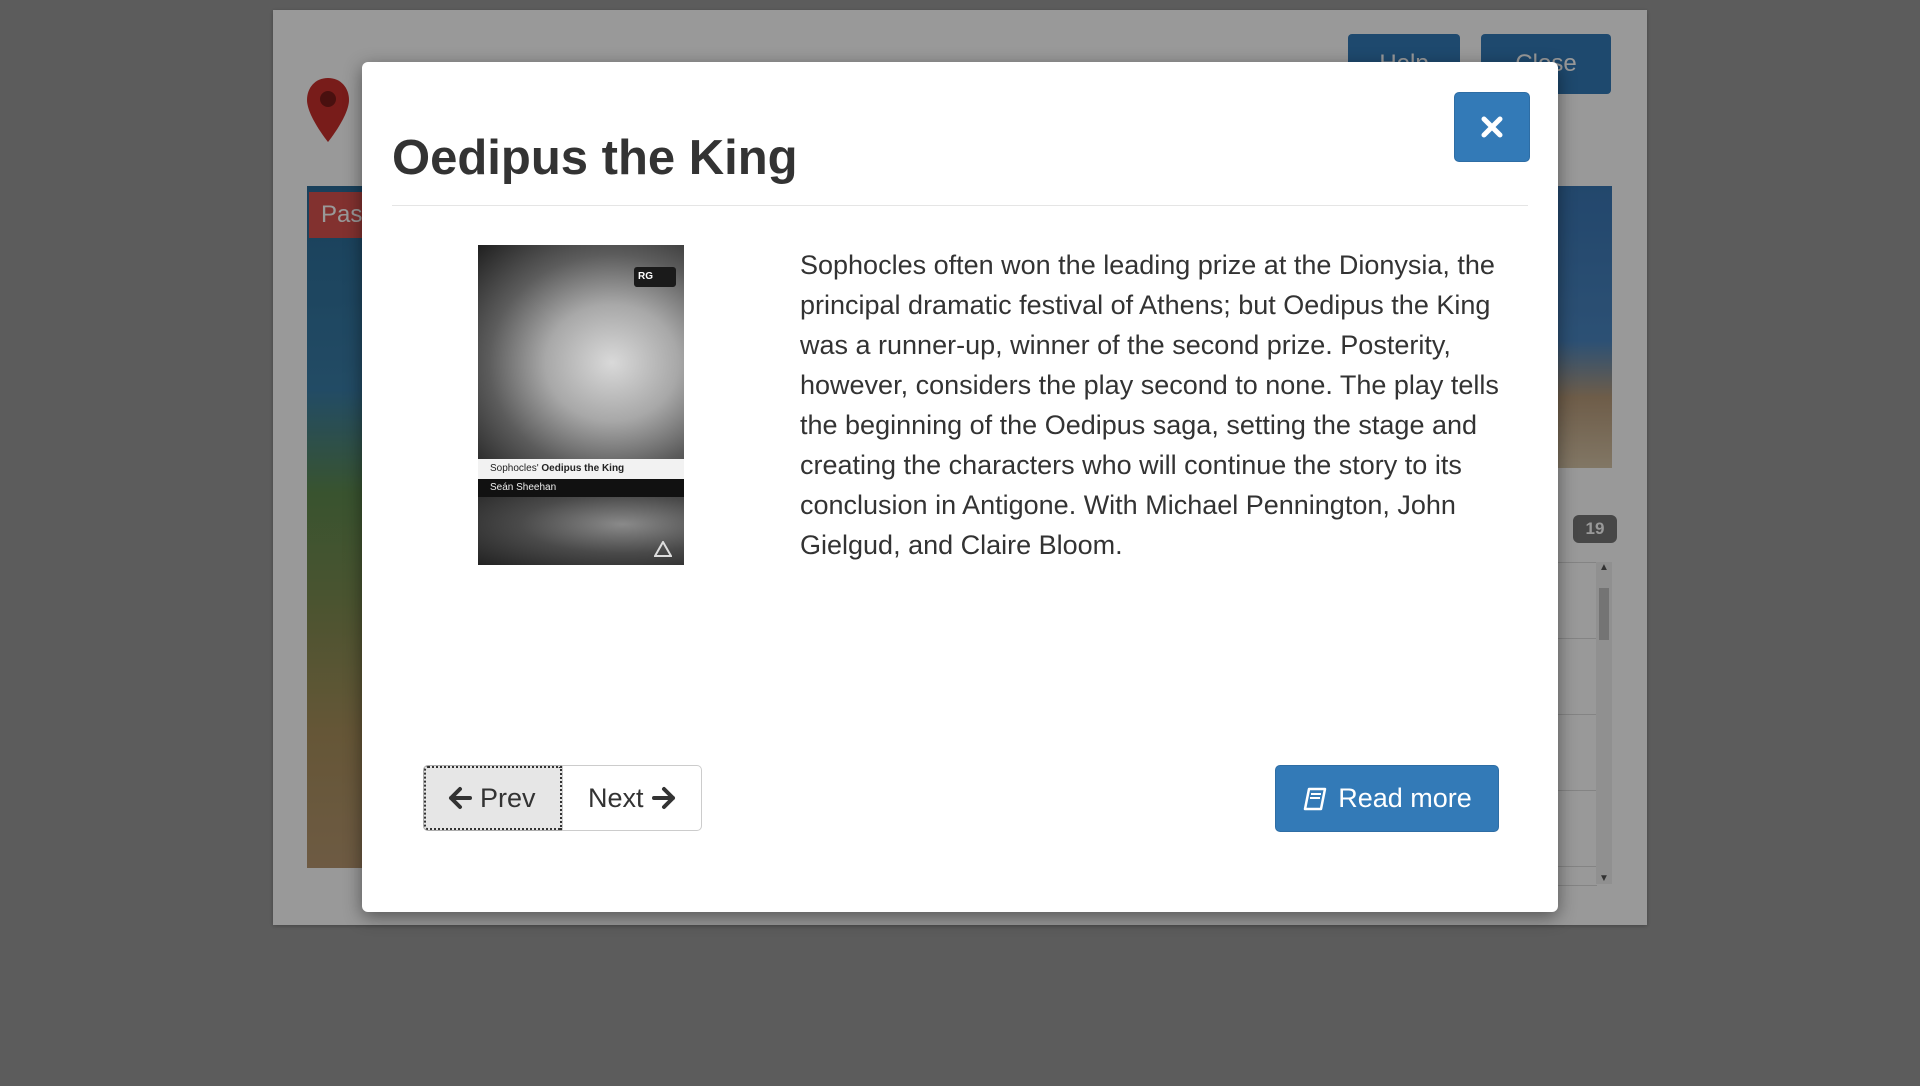  What do you see at coordinates (616, 797) in the screenshot?
I see `next-label: Next` at bounding box center [616, 797].